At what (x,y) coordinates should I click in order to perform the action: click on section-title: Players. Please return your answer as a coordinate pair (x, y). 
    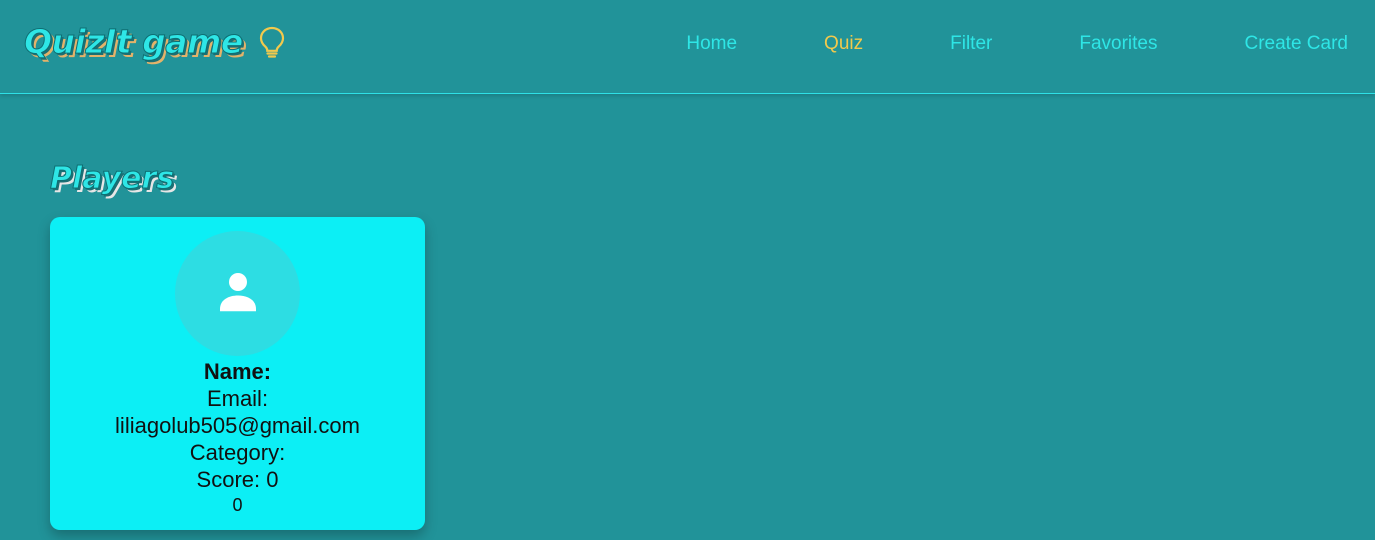
    Looking at the image, I should click on (112, 179).